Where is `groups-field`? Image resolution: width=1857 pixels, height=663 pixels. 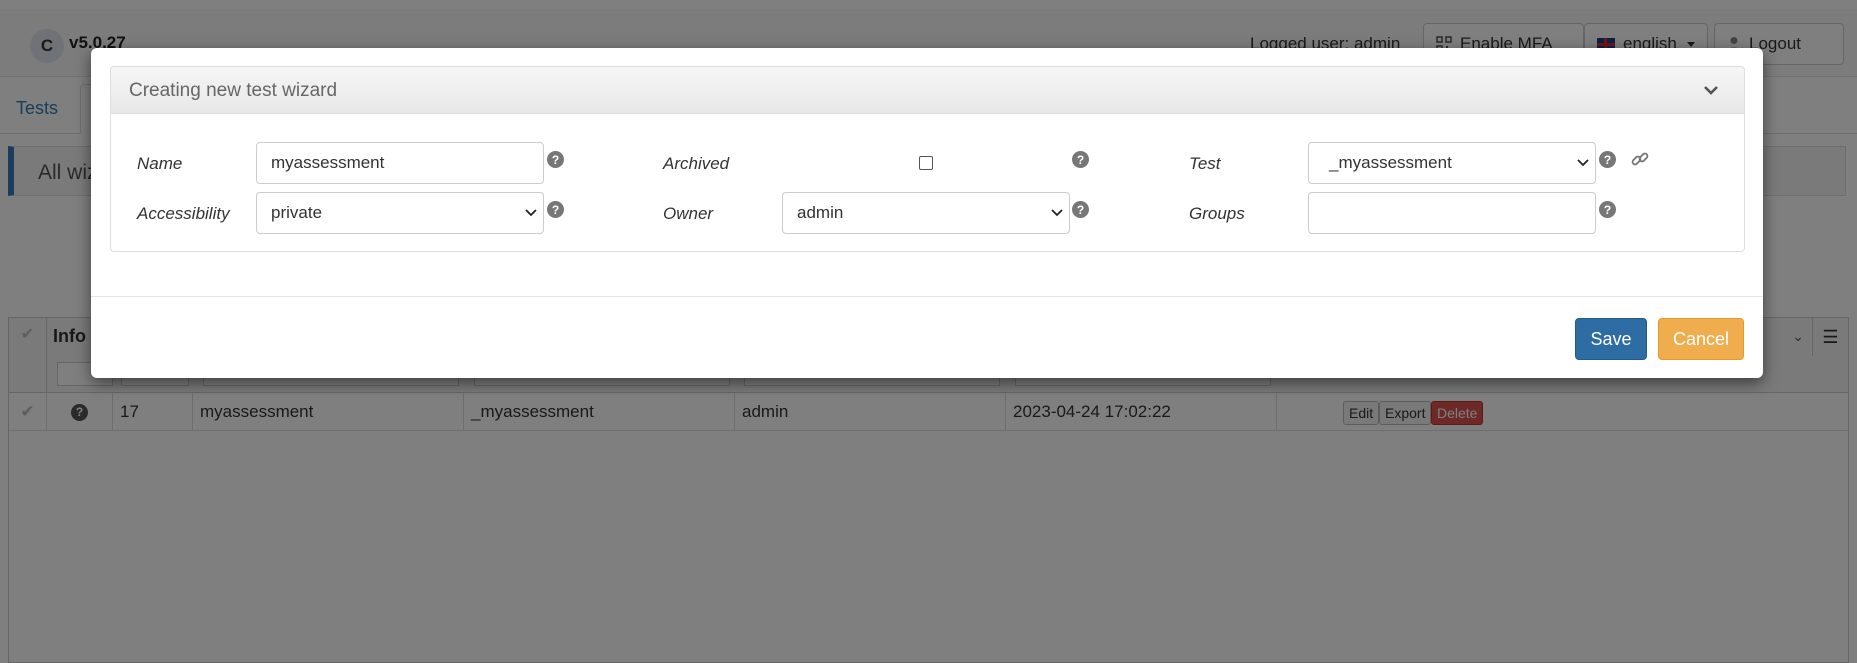
groups-field is located at coordinates (1452, 213).